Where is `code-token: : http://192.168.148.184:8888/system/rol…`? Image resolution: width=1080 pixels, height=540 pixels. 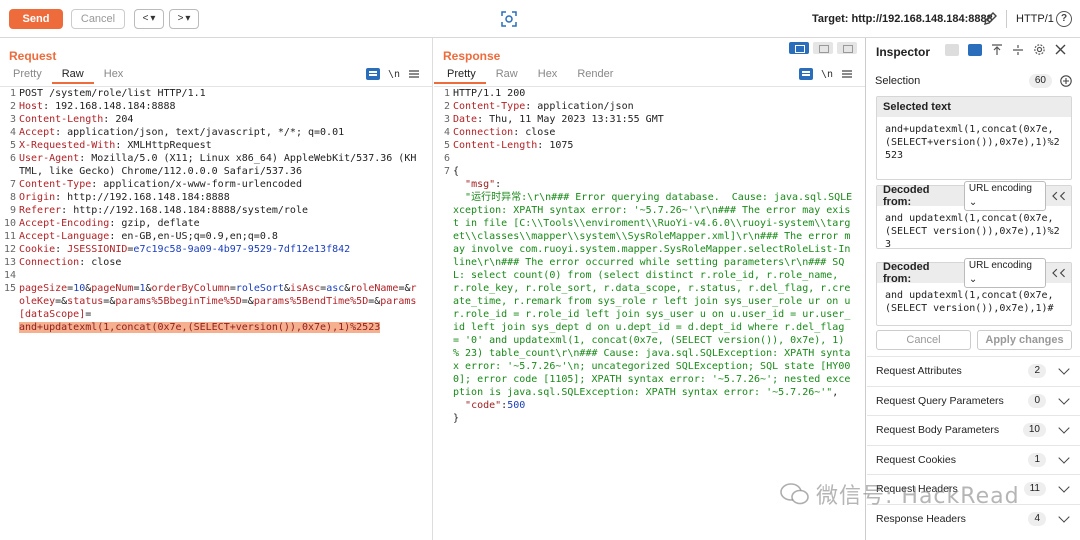
code-token: : http://192.168.148.184:8888/system/rol… is located at coordinates (184, 210).